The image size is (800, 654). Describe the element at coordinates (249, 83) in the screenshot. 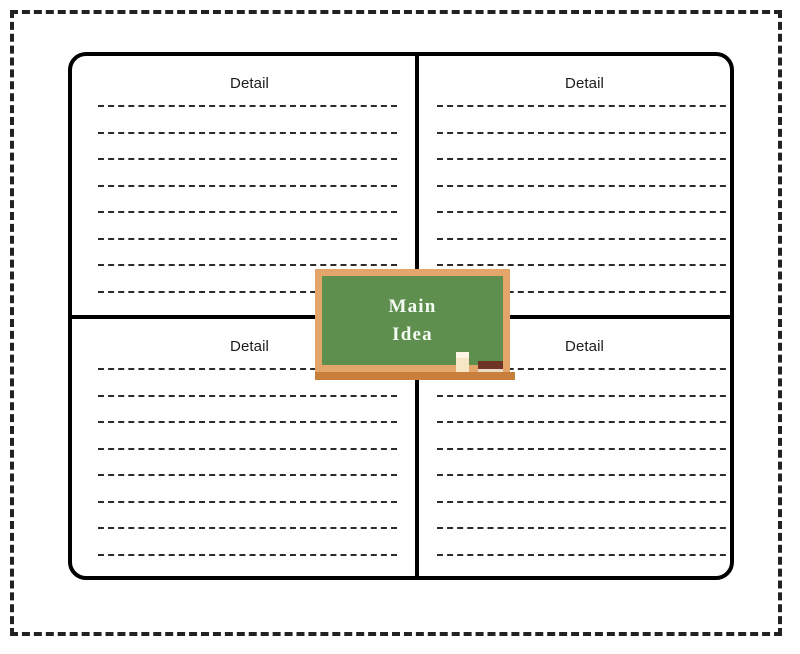

I see `quadrant-label-top-left: Detail` at that location.